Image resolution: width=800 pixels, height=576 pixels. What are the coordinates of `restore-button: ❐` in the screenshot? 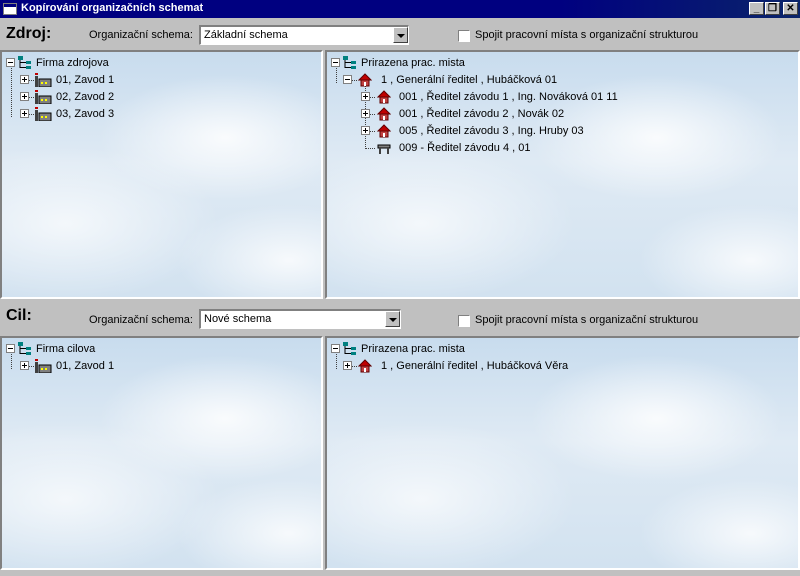 It's located at (772, 8).